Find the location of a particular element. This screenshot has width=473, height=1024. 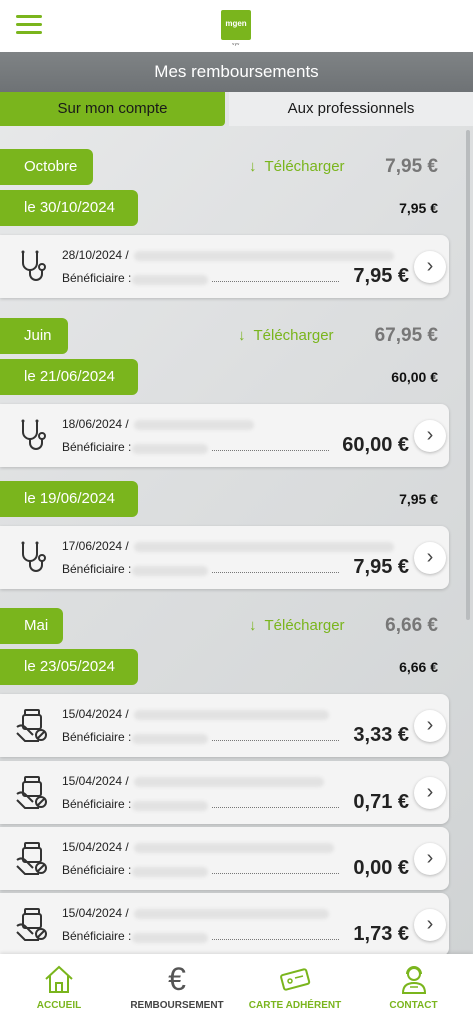

logo-subtext: vyv is located at coordinates (236, 43).